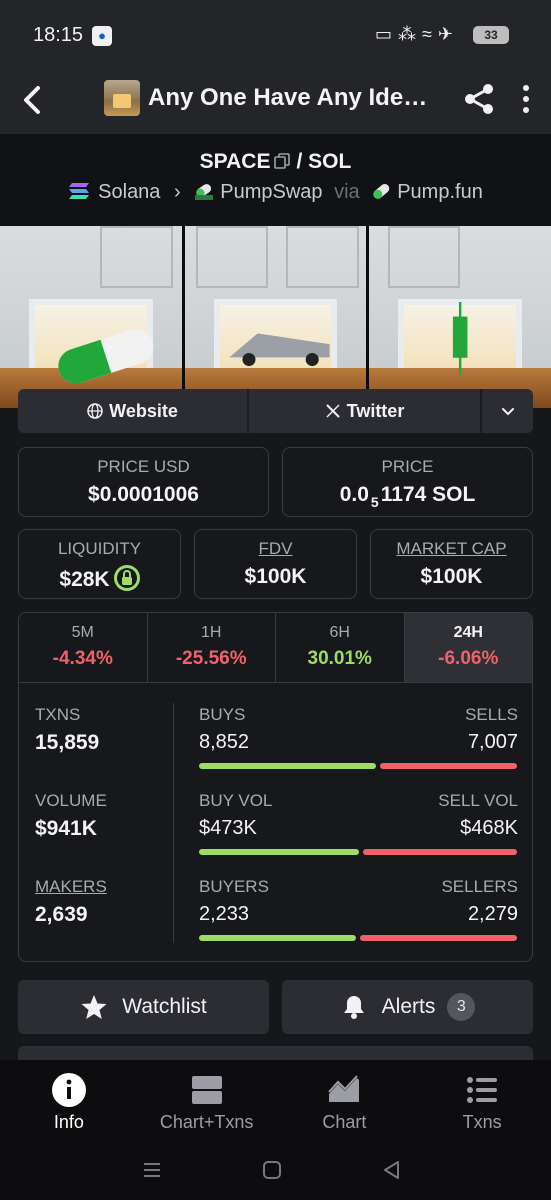 Image resolution: width=551 pixels, height=1200 pixels. I want to click on pumpswap-logo-icon, so click(204, 192).